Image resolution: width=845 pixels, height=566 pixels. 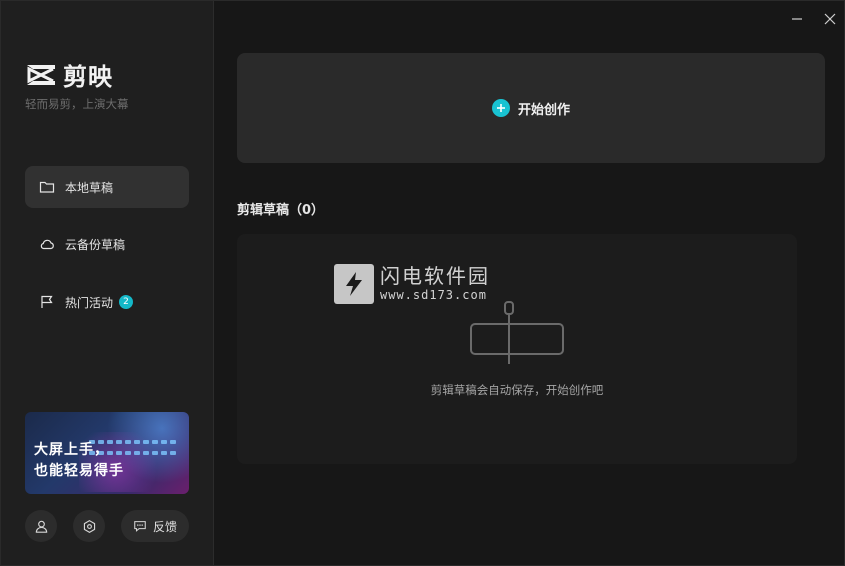 What do you see at coordinates (79, 471) in the screenshot?
I see `promo-line2: 也能轻易得手` at bounding box center [79, 471].